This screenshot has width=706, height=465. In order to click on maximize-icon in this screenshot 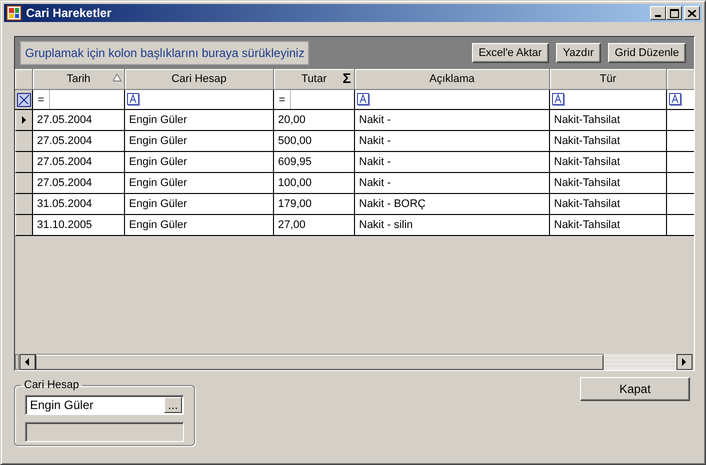, I will do `click(674, 13)`.